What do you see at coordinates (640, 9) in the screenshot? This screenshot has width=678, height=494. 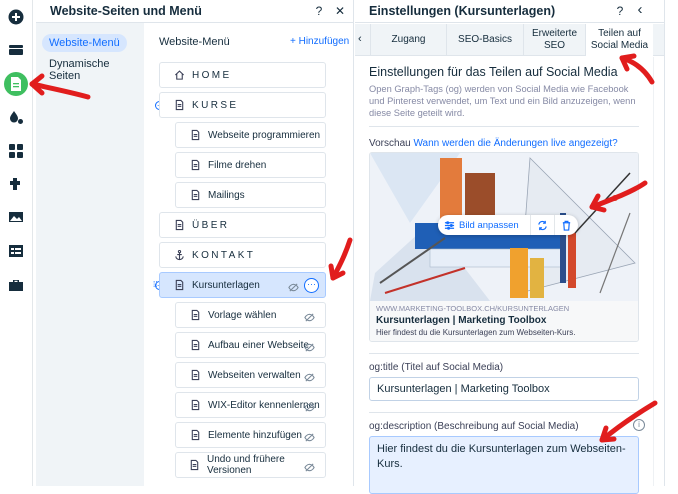 I see `back-button: ‹` at bounding box center [640, 9].